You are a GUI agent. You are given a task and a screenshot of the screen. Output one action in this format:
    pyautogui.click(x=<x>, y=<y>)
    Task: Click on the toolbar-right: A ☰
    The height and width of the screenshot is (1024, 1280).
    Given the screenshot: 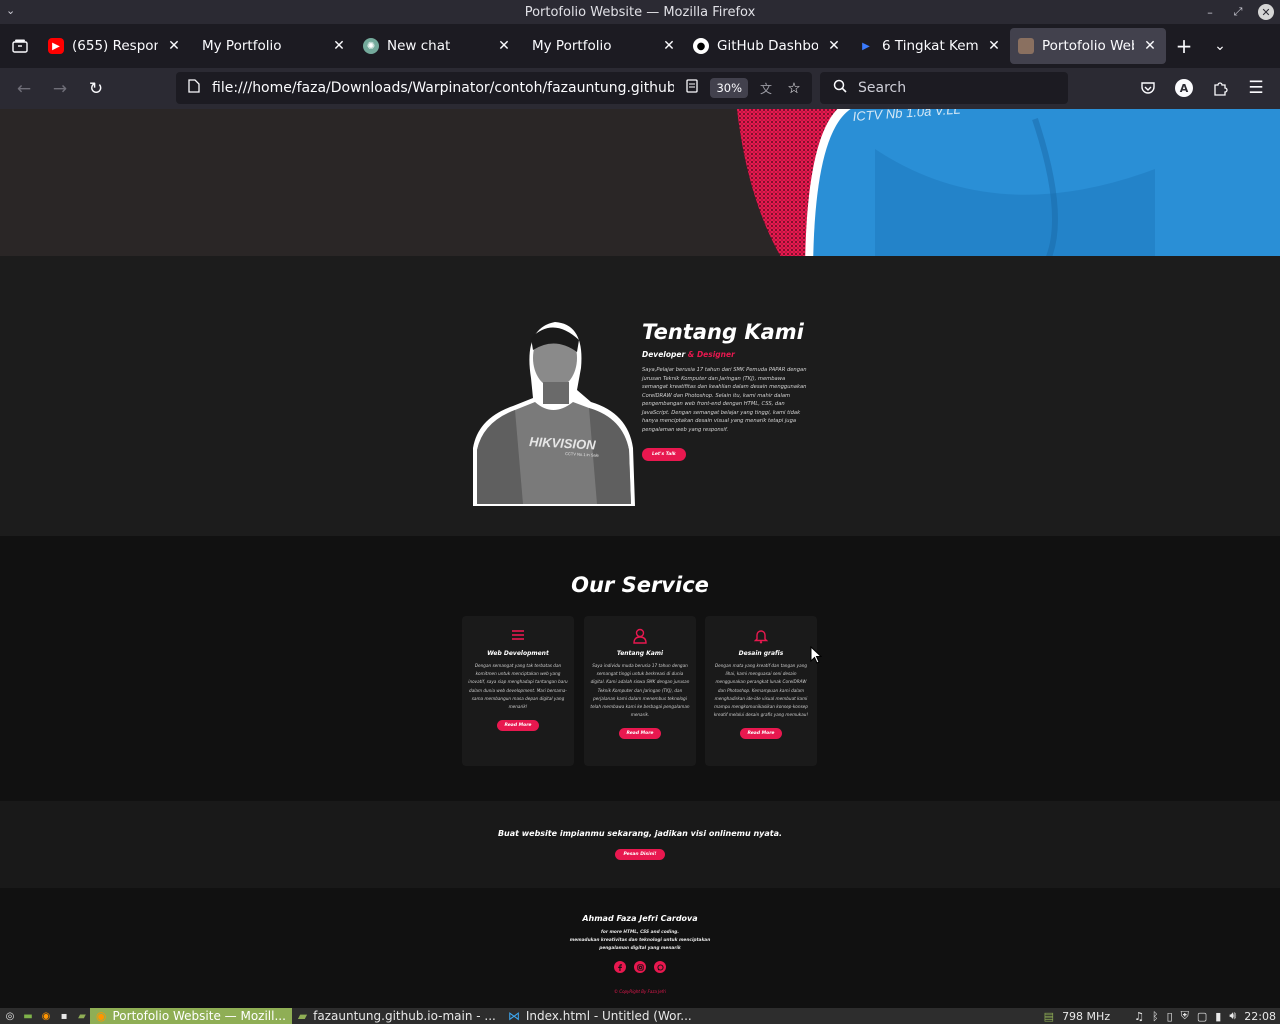 What is the action you would take?
    pyautogui.click(x=1202, y=88)
    